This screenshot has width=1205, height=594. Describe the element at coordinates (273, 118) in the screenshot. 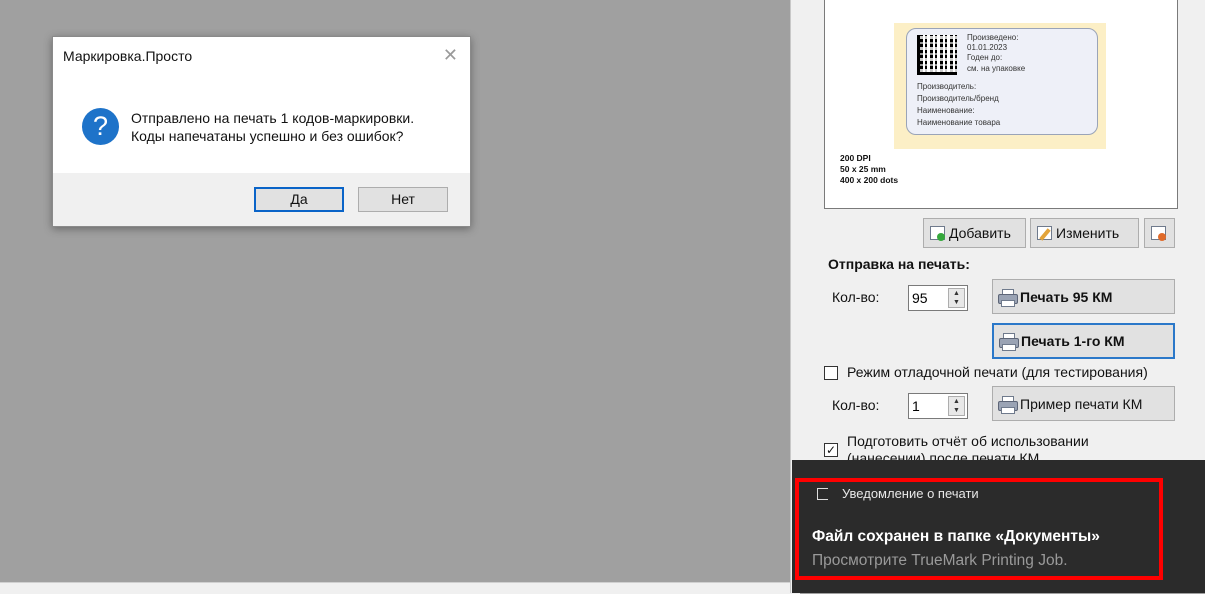

I see `dialog-message-line1: Отправлено на печать 1 кодов-маркировки.` at that location.